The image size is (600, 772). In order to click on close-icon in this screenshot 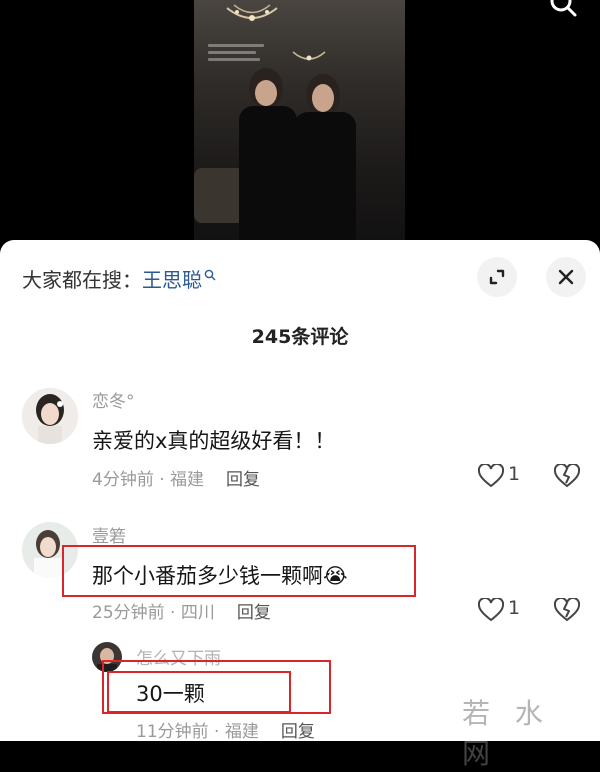, I will do `click(566, 277)`.